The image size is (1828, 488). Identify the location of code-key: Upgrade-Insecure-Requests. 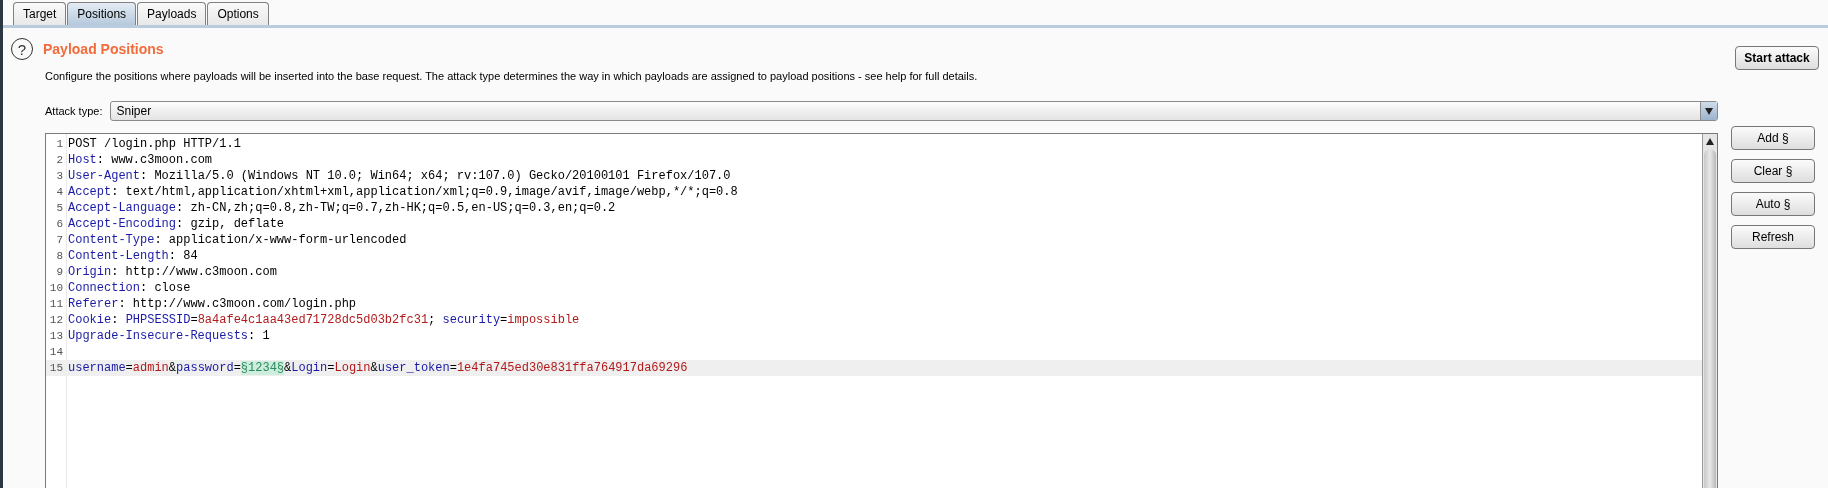
(158, 336).